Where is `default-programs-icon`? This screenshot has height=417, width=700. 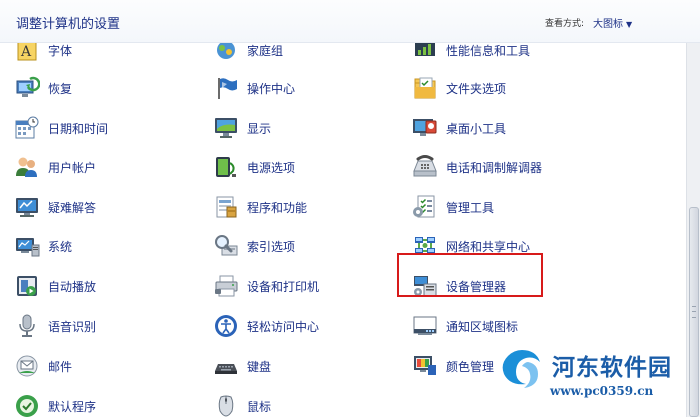 default-programs-icon is located at coordinates (27, 405).